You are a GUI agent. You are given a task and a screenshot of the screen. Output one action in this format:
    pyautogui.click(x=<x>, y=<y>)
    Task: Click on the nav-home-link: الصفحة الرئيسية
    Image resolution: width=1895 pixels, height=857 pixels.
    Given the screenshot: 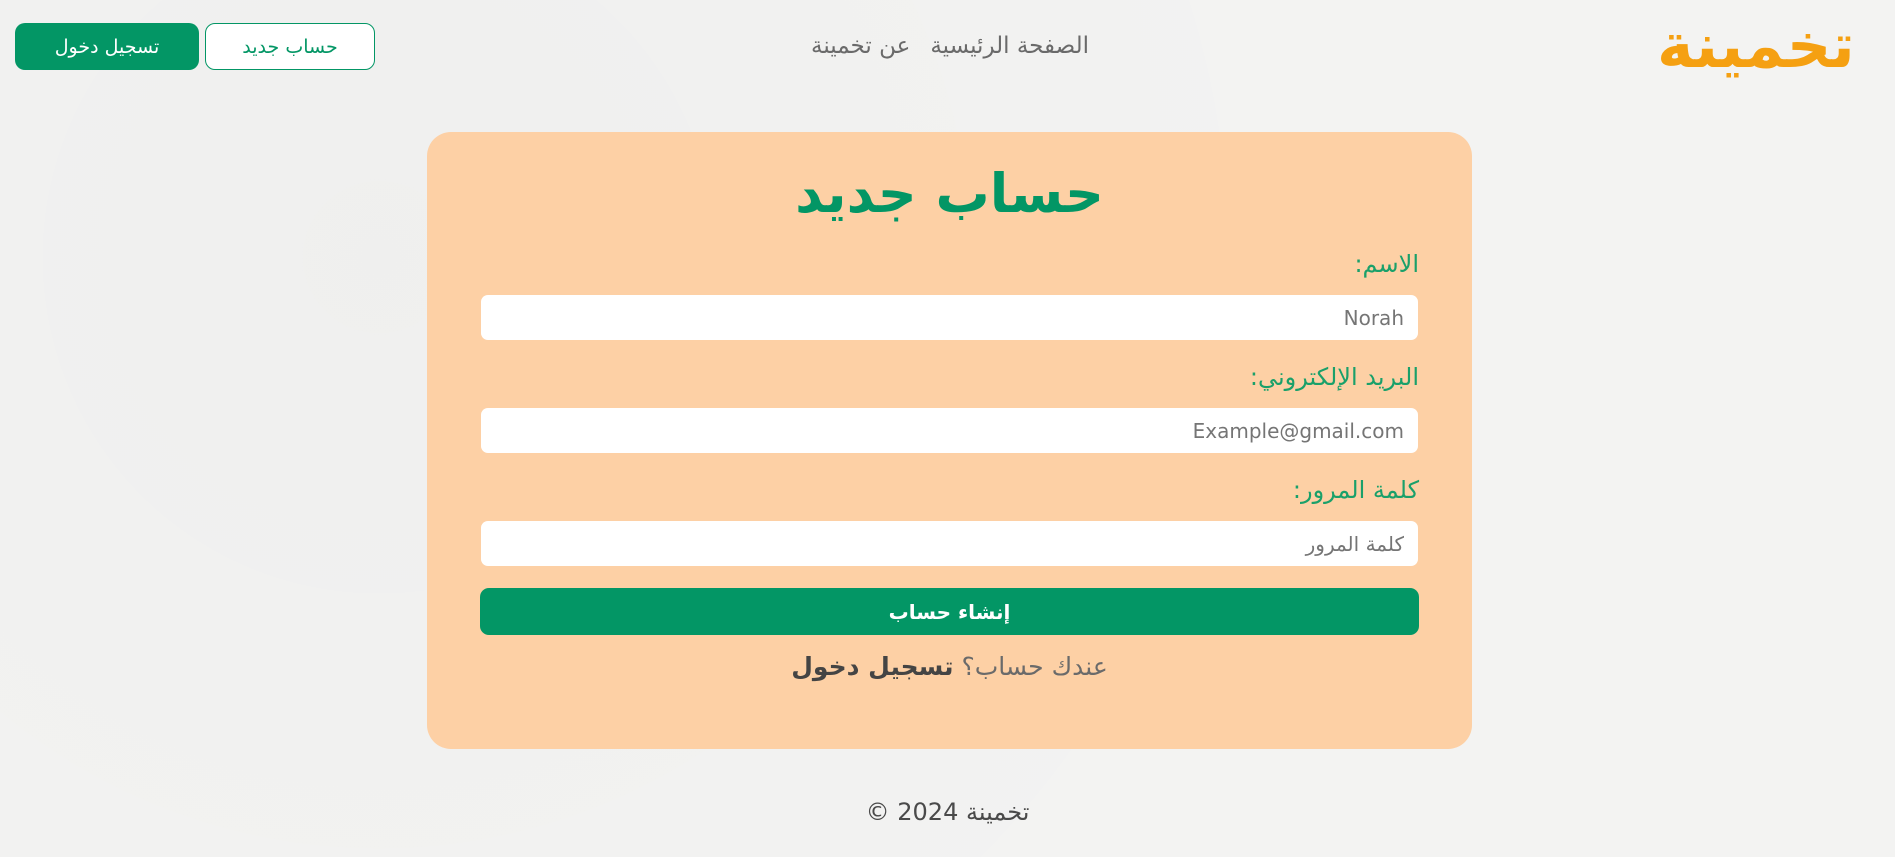 What is the action you would take?
    pyautogui.click(x=1009, y=46)
    